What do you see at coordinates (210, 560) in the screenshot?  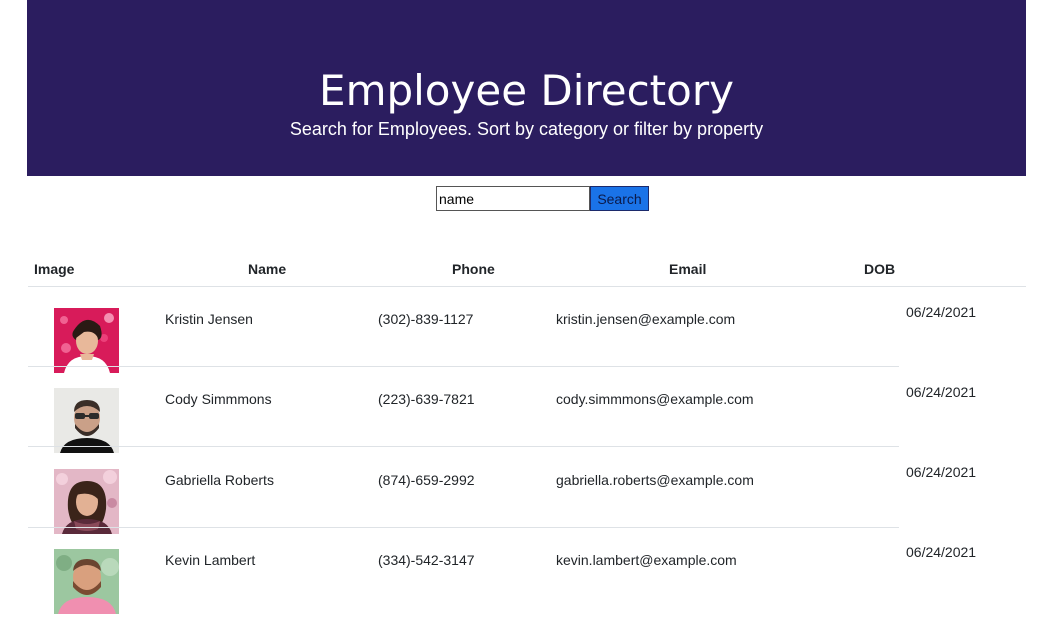 I see `employee-name: Kevin Lambert` at bounding box center [210, 560].